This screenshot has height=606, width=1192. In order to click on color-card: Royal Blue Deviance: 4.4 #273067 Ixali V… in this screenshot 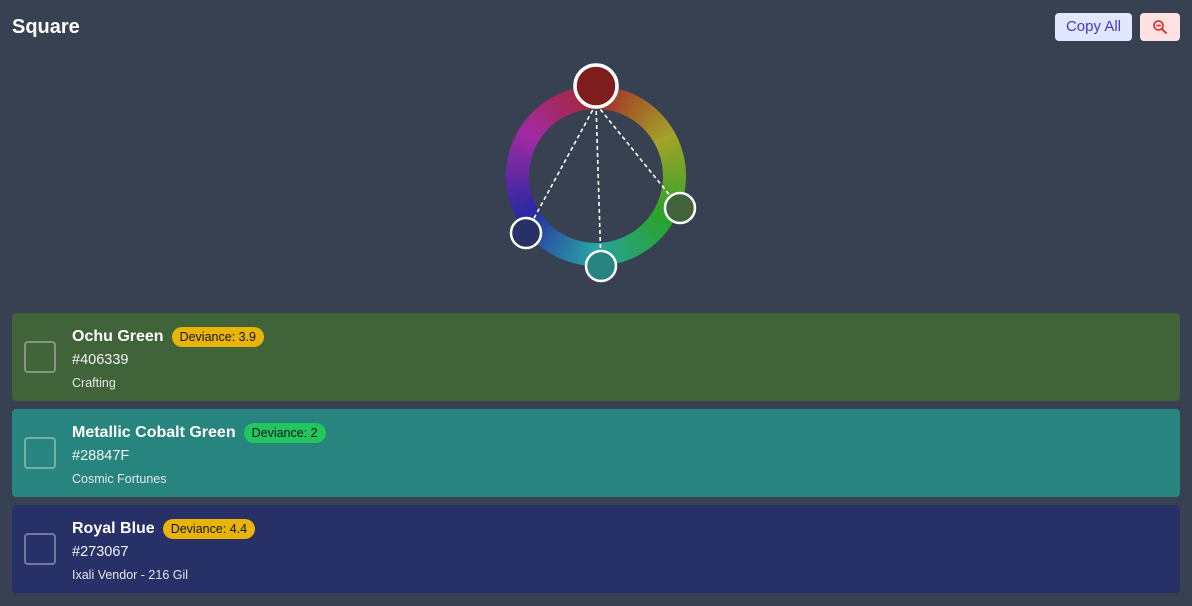, I will do `click(596, 549)`.